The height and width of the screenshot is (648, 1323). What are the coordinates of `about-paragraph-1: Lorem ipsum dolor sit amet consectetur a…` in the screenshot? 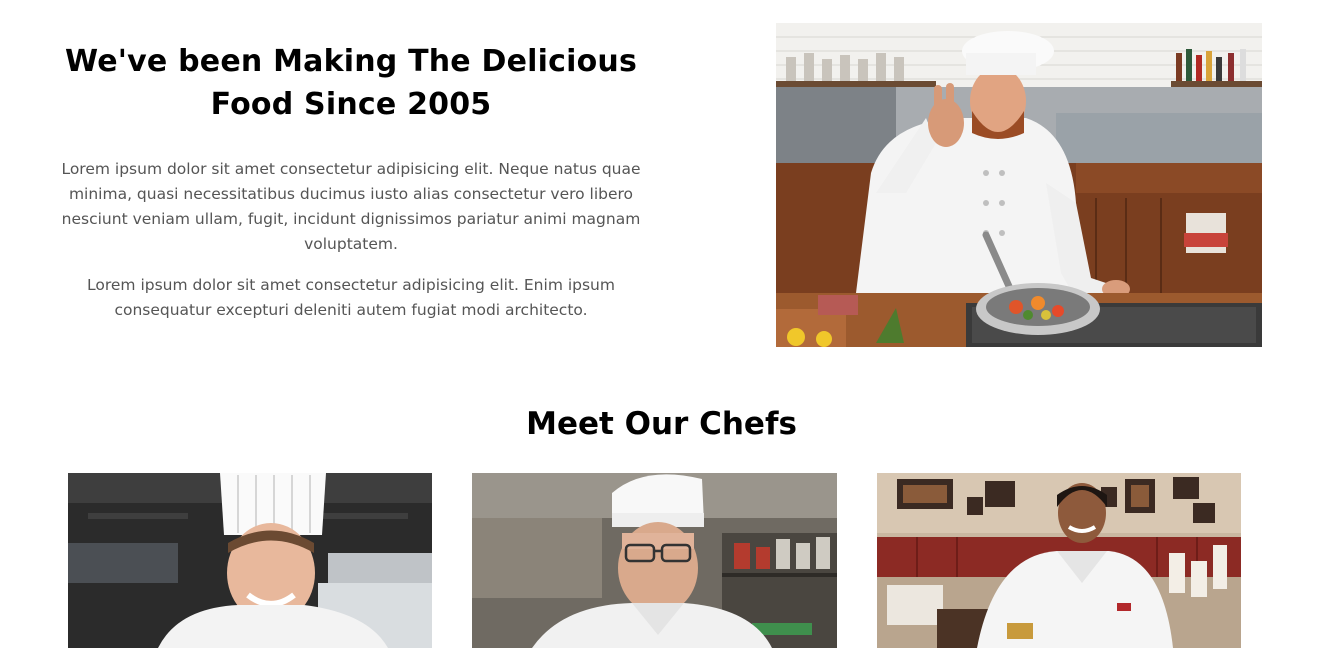 It's located at (351, 206).